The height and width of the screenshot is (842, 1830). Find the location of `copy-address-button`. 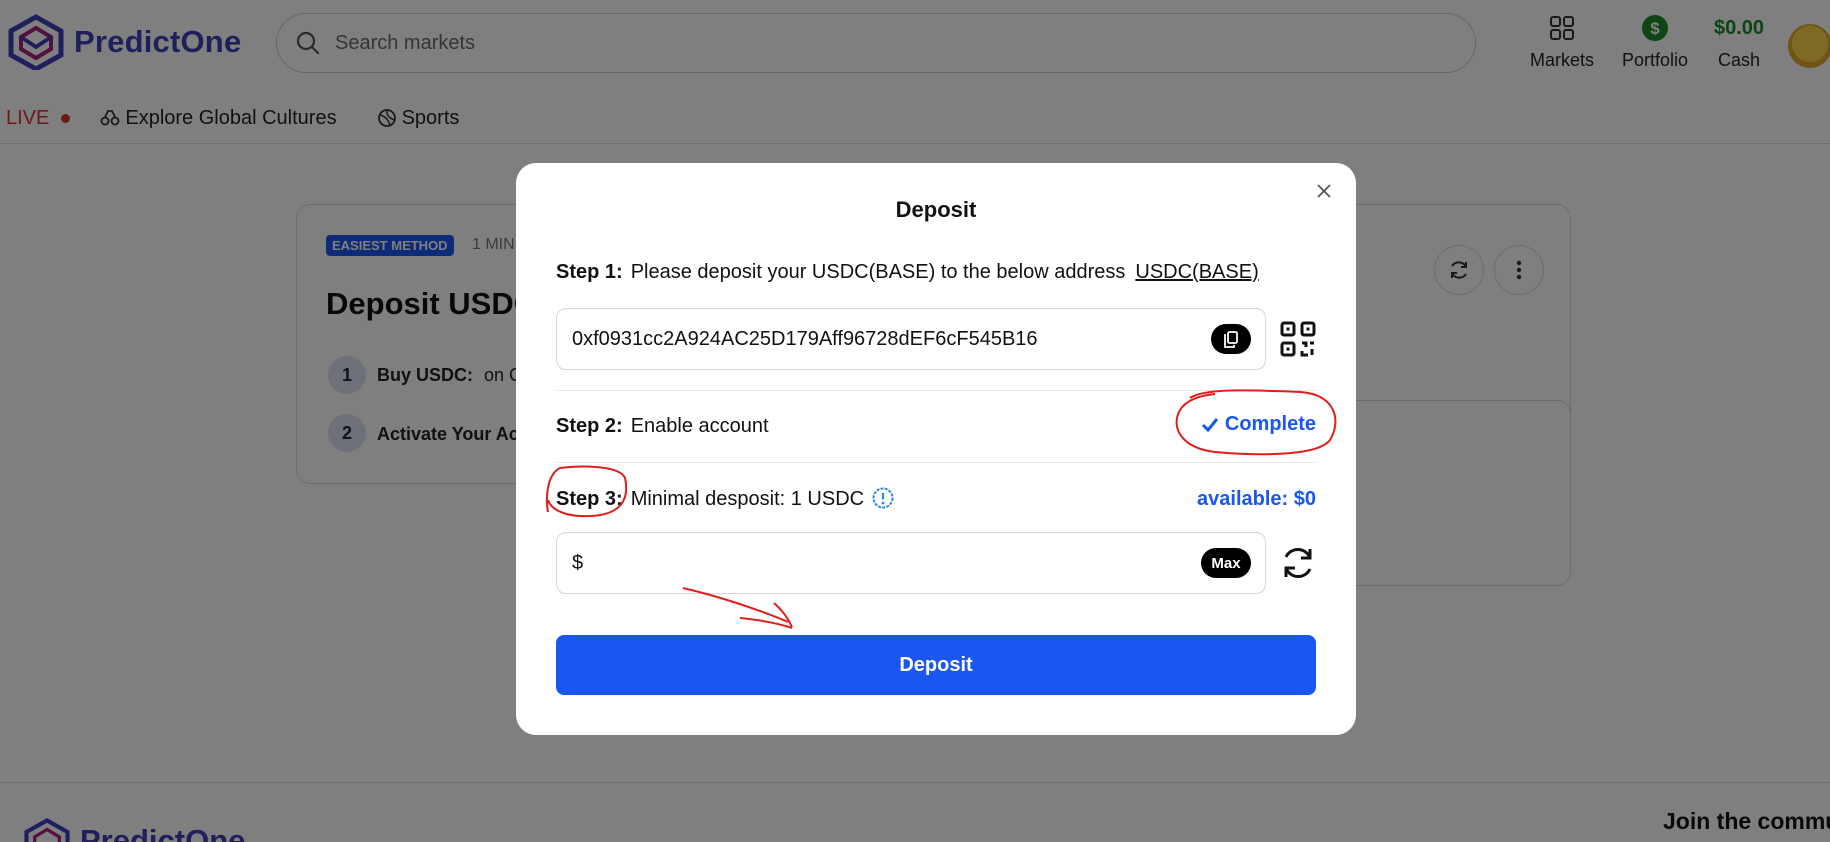

copy-address-button is located at coordinates (1231, 339).